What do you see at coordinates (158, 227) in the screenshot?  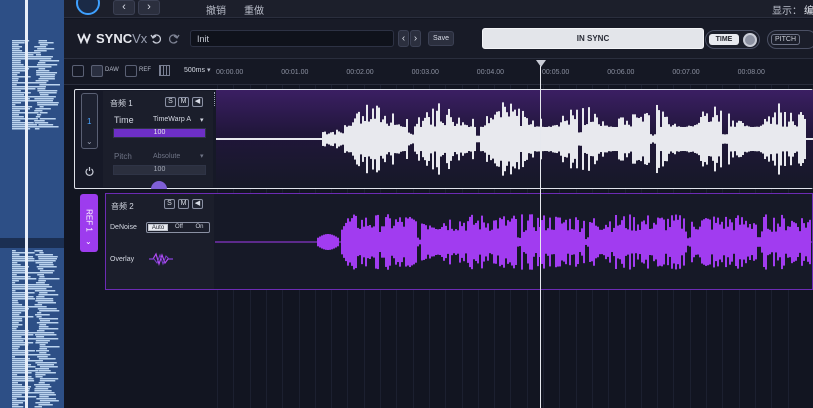 I see `denoise-option-auto: Auto` at bounding box center [158, 227].